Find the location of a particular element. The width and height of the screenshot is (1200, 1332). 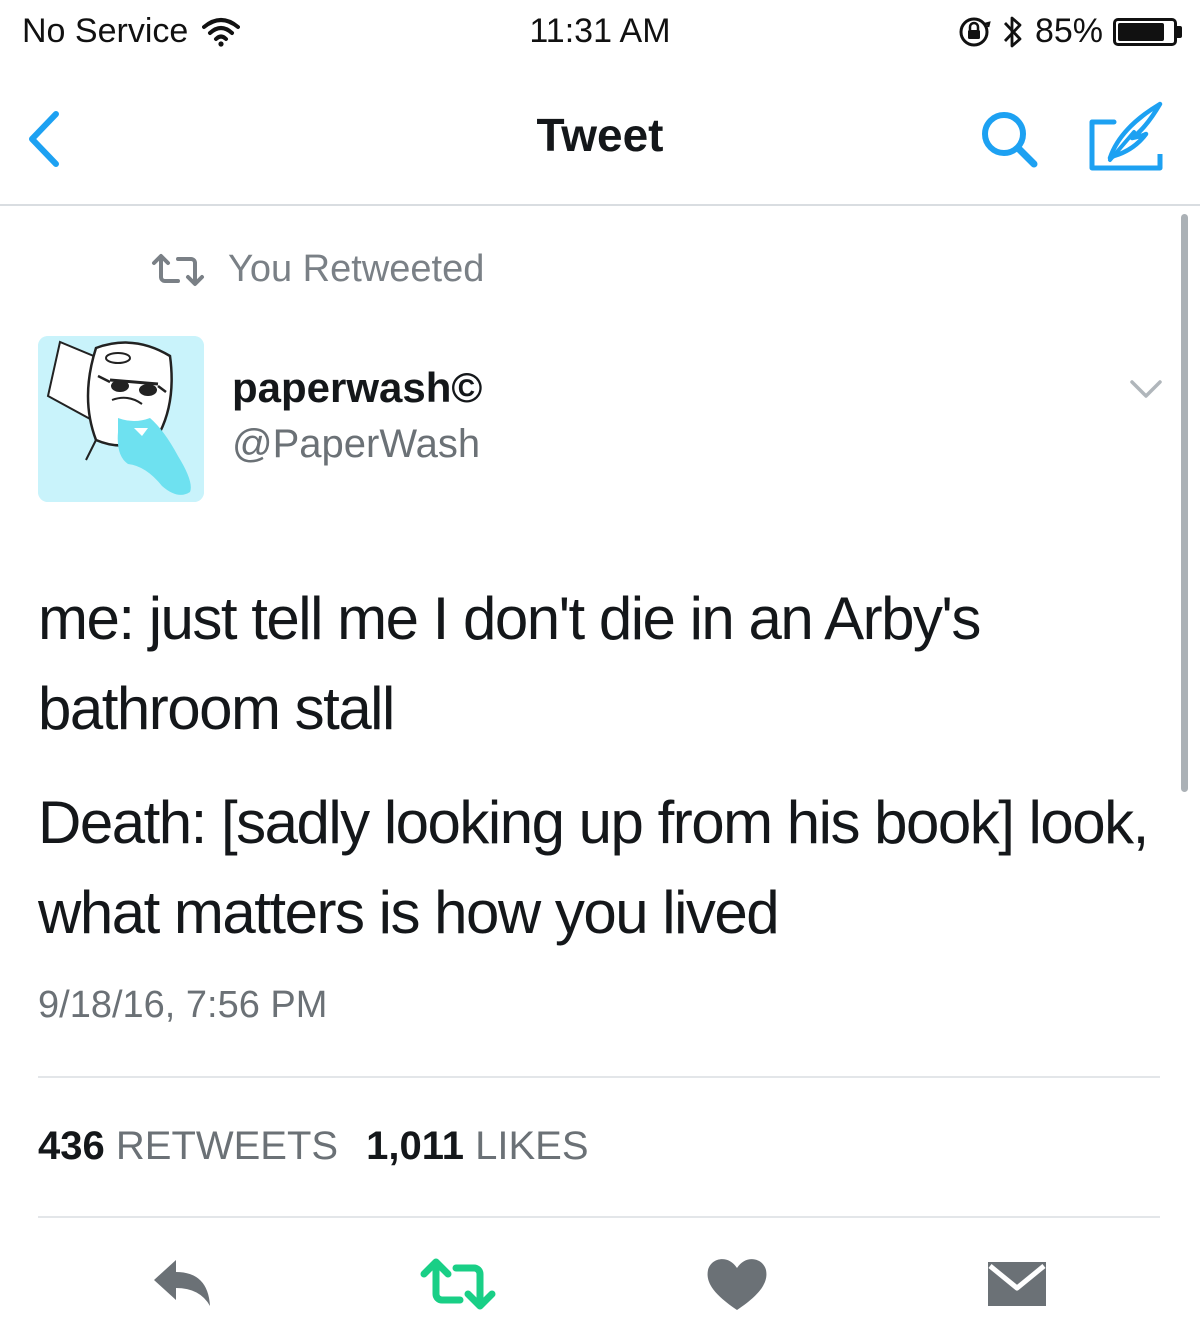

retweet-context: You Retweeted is located at coordinates (317, 269).